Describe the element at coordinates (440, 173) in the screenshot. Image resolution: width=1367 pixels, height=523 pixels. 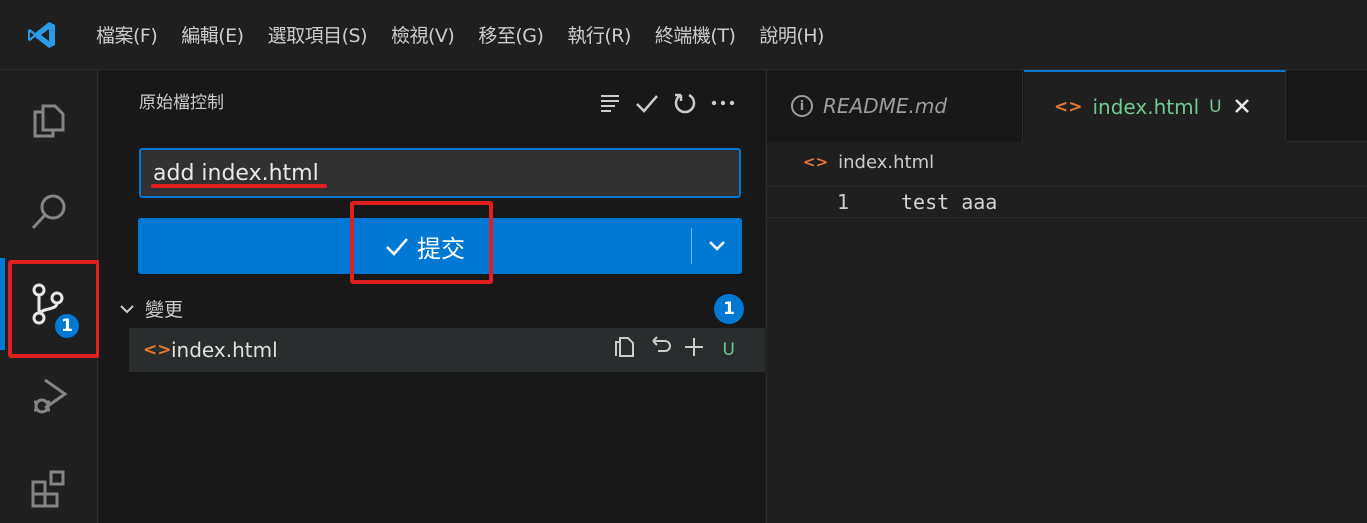
I see `commit-message-input: add index.html` at that location.